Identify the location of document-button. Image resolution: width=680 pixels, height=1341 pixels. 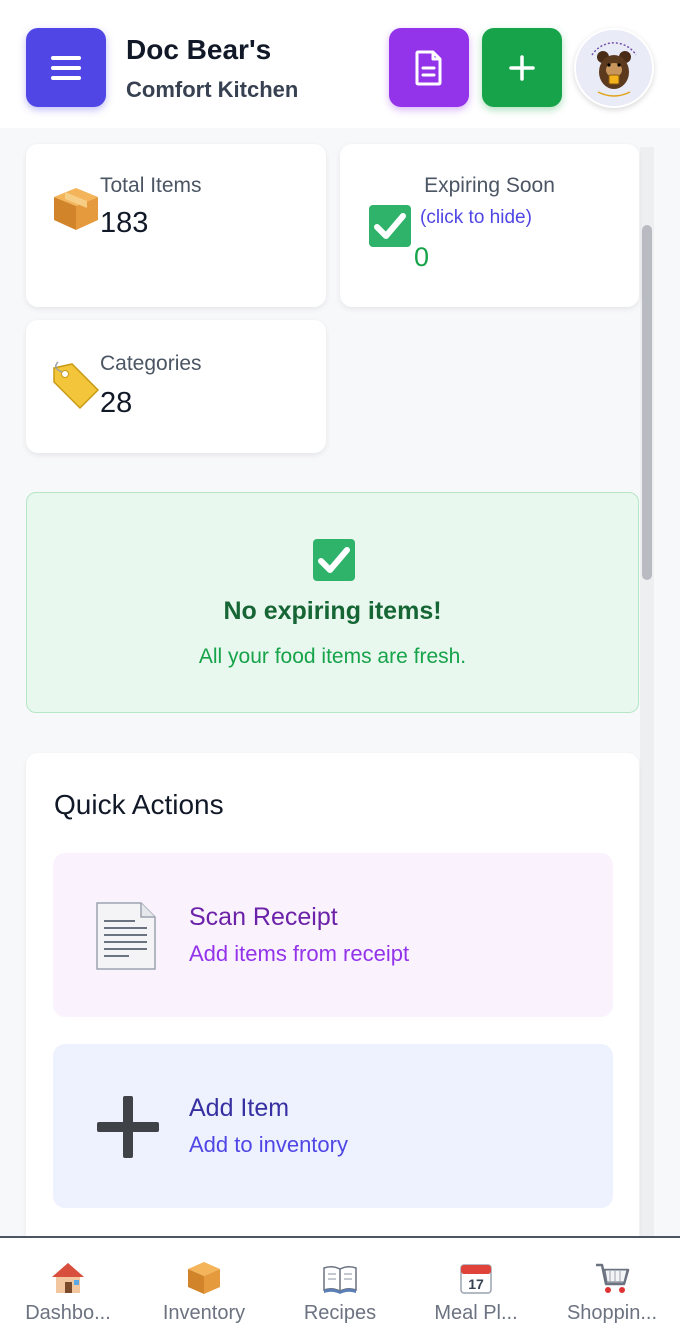
(429, 67).